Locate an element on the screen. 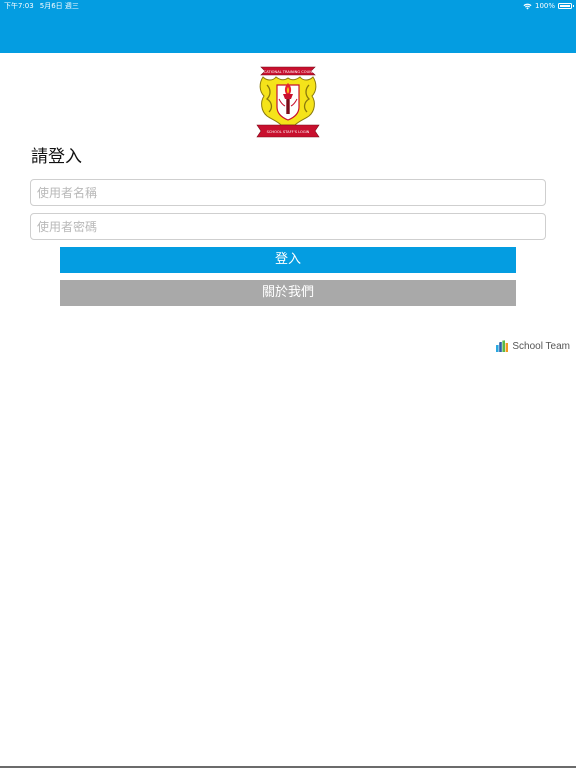 This screenshot has width=576, height=768. status-indicators: 100% is located at coordinates (548, 6).